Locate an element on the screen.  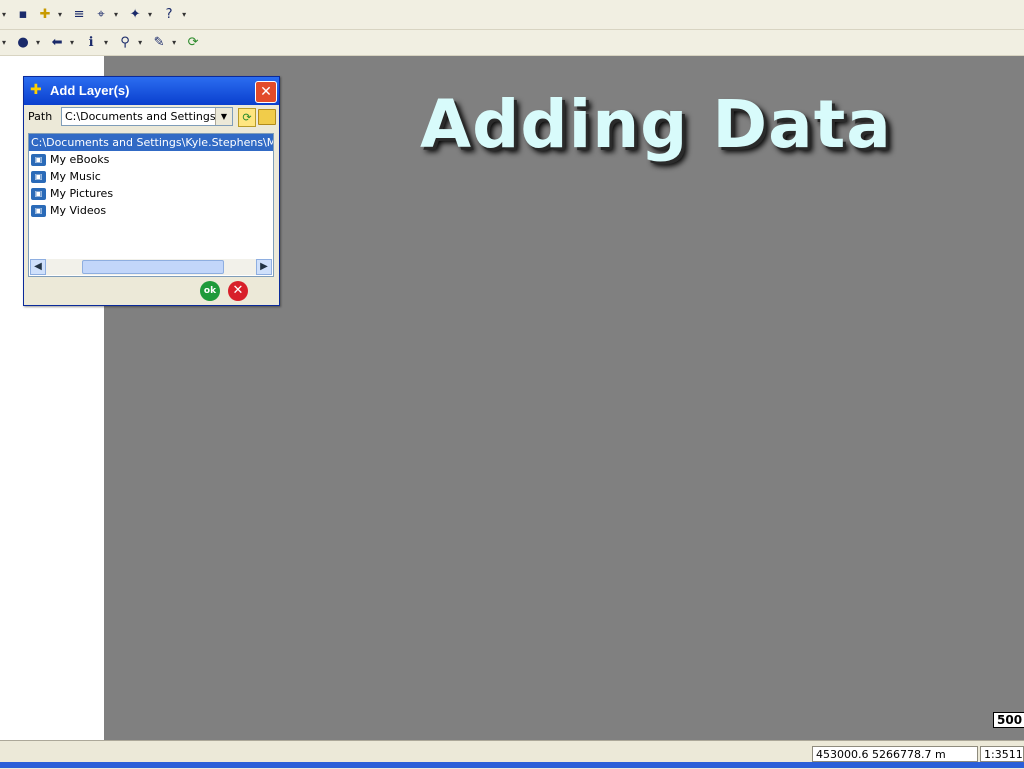
chevron-down-icon: ▼ is located at coordinates (223, 116).